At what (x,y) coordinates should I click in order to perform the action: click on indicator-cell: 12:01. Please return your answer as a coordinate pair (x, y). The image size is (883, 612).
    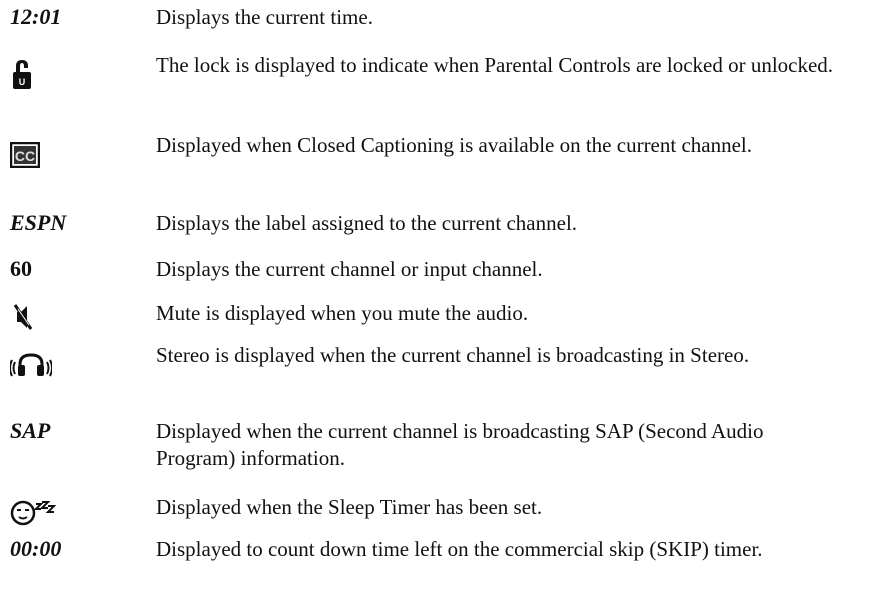
    Looking at the image, I should click on (70, 20).